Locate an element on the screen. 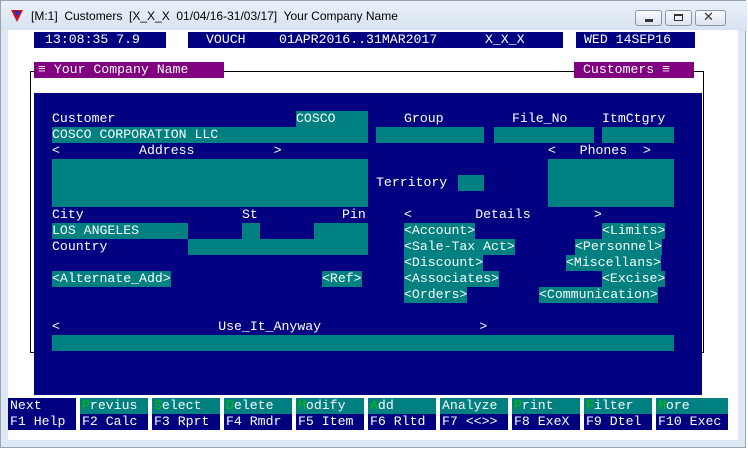 The height and width of the screenshot is (462, 748). country-field is located at coordinates (278, 247).